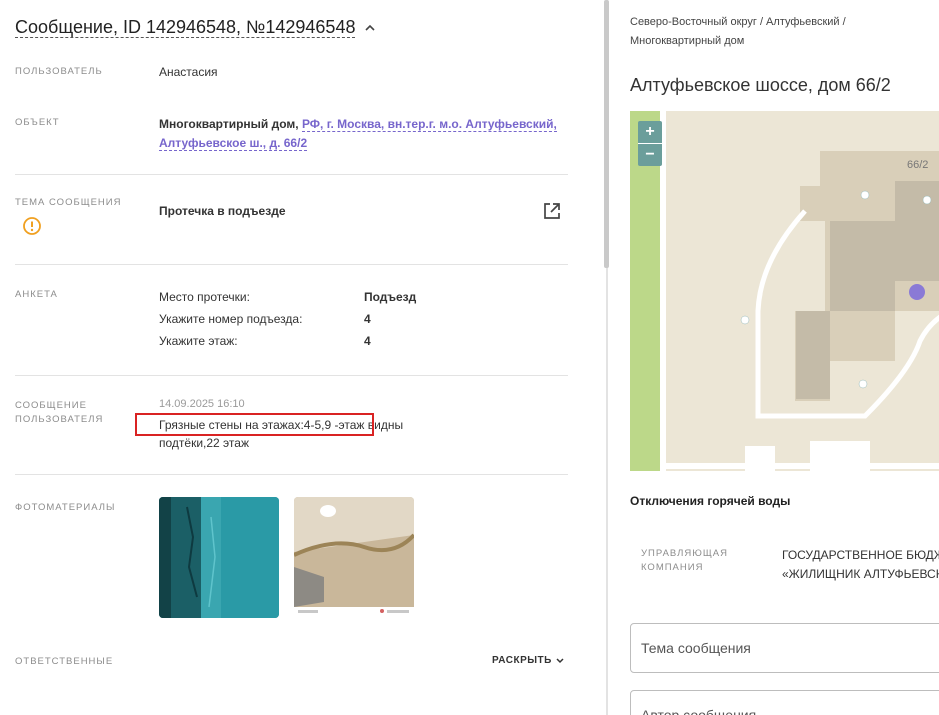 Image resolution: width=939 pixels, height=715 pixels. I want to click on message-label-line2: ПОЛЬЗОВАТЕЛЯ, so click(59, 419).